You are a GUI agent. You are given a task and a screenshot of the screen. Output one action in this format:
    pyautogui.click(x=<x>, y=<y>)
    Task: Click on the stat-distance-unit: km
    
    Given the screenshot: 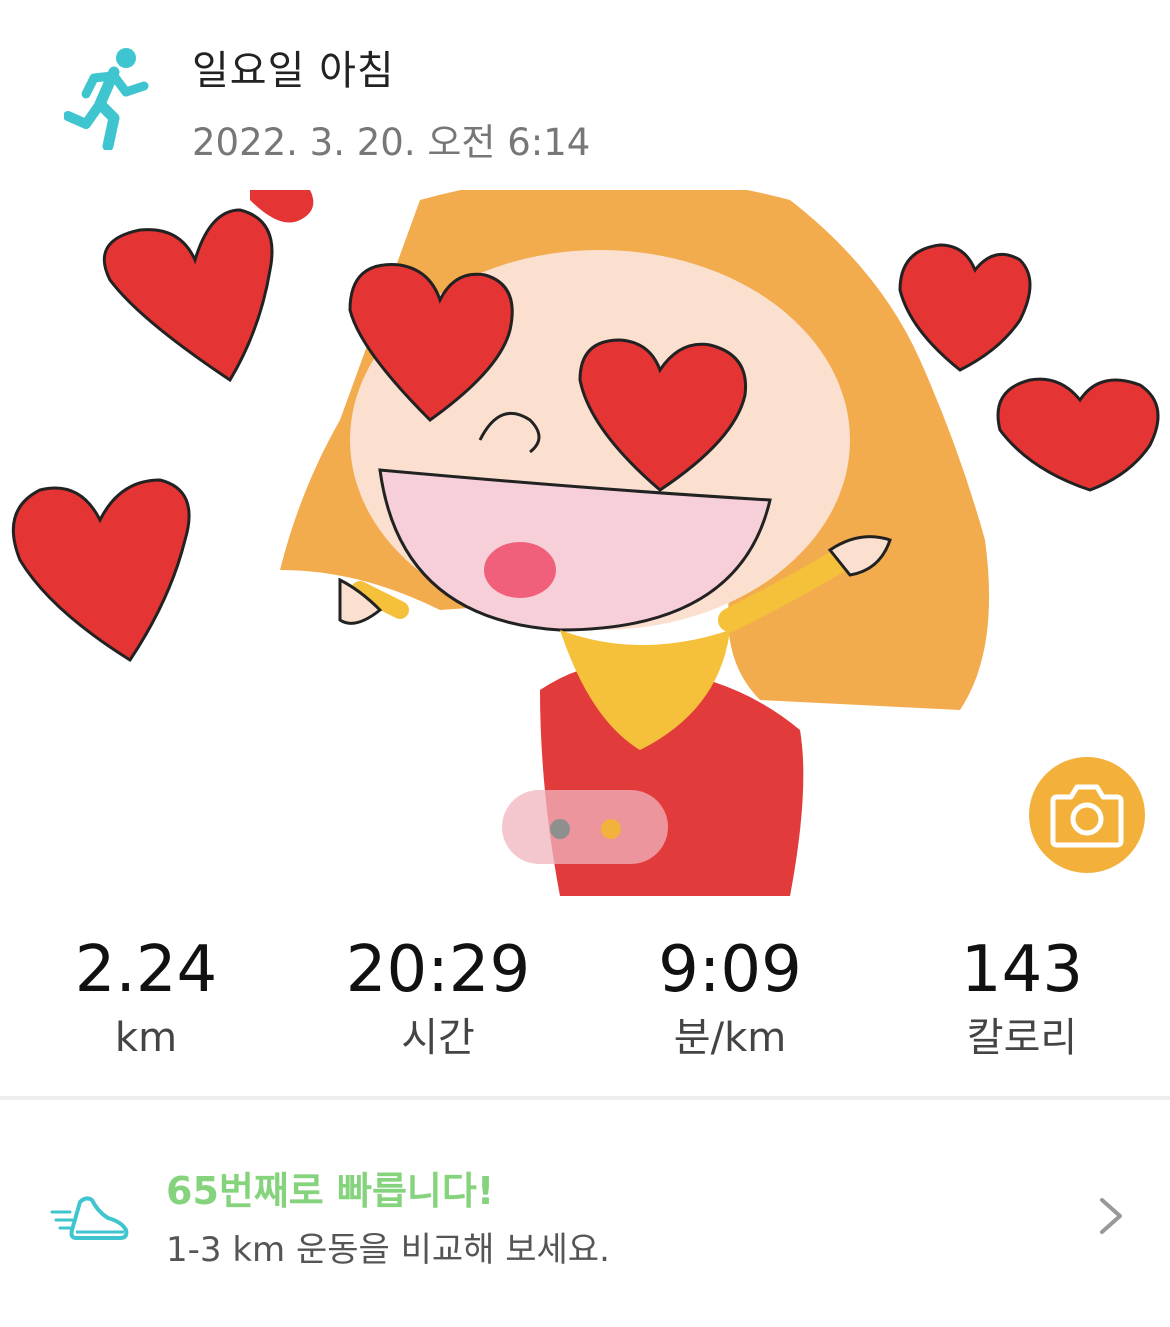 What is the action you would take?
    pyautogui.click(x=146, y=1038)
    